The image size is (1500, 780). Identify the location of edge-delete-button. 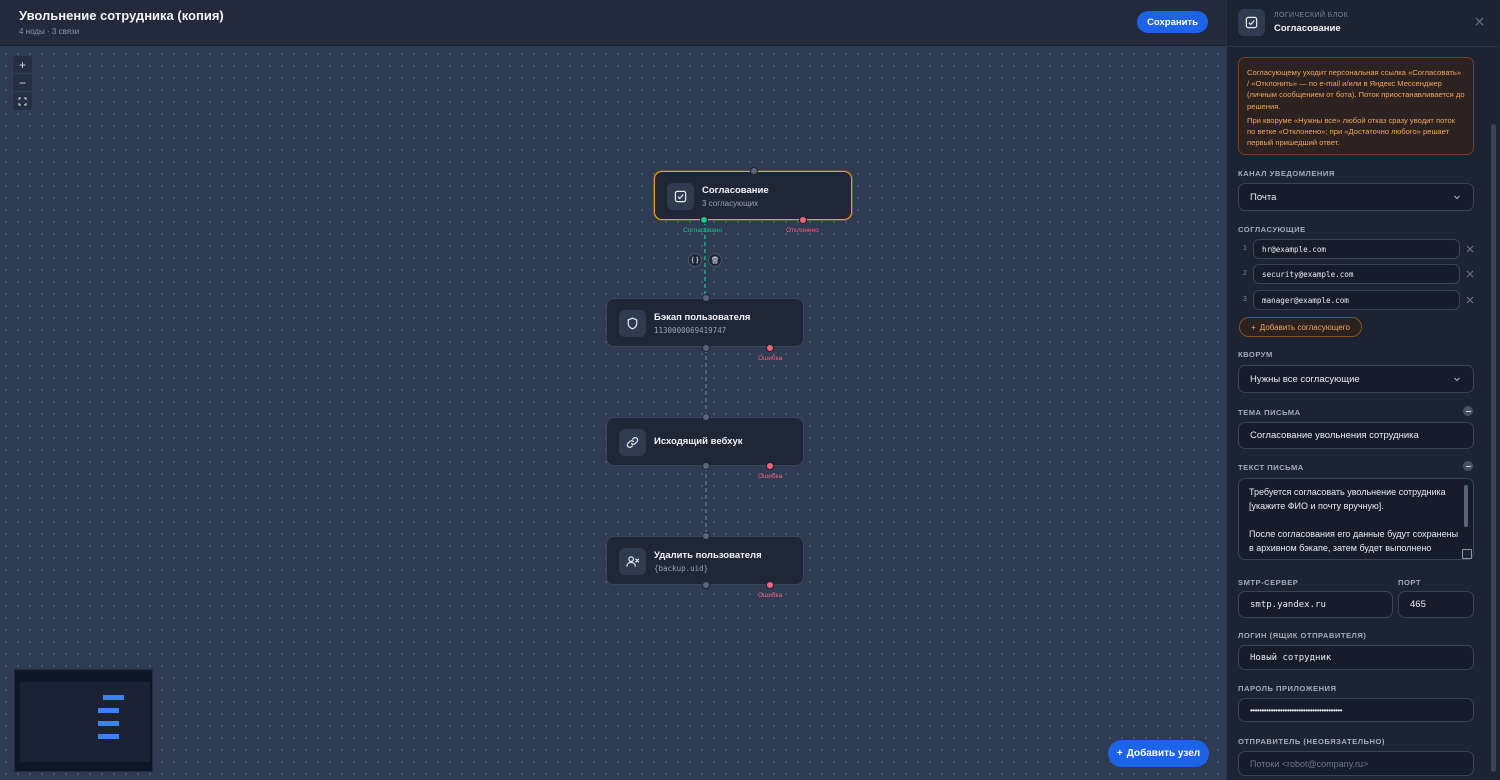
(715, 260).